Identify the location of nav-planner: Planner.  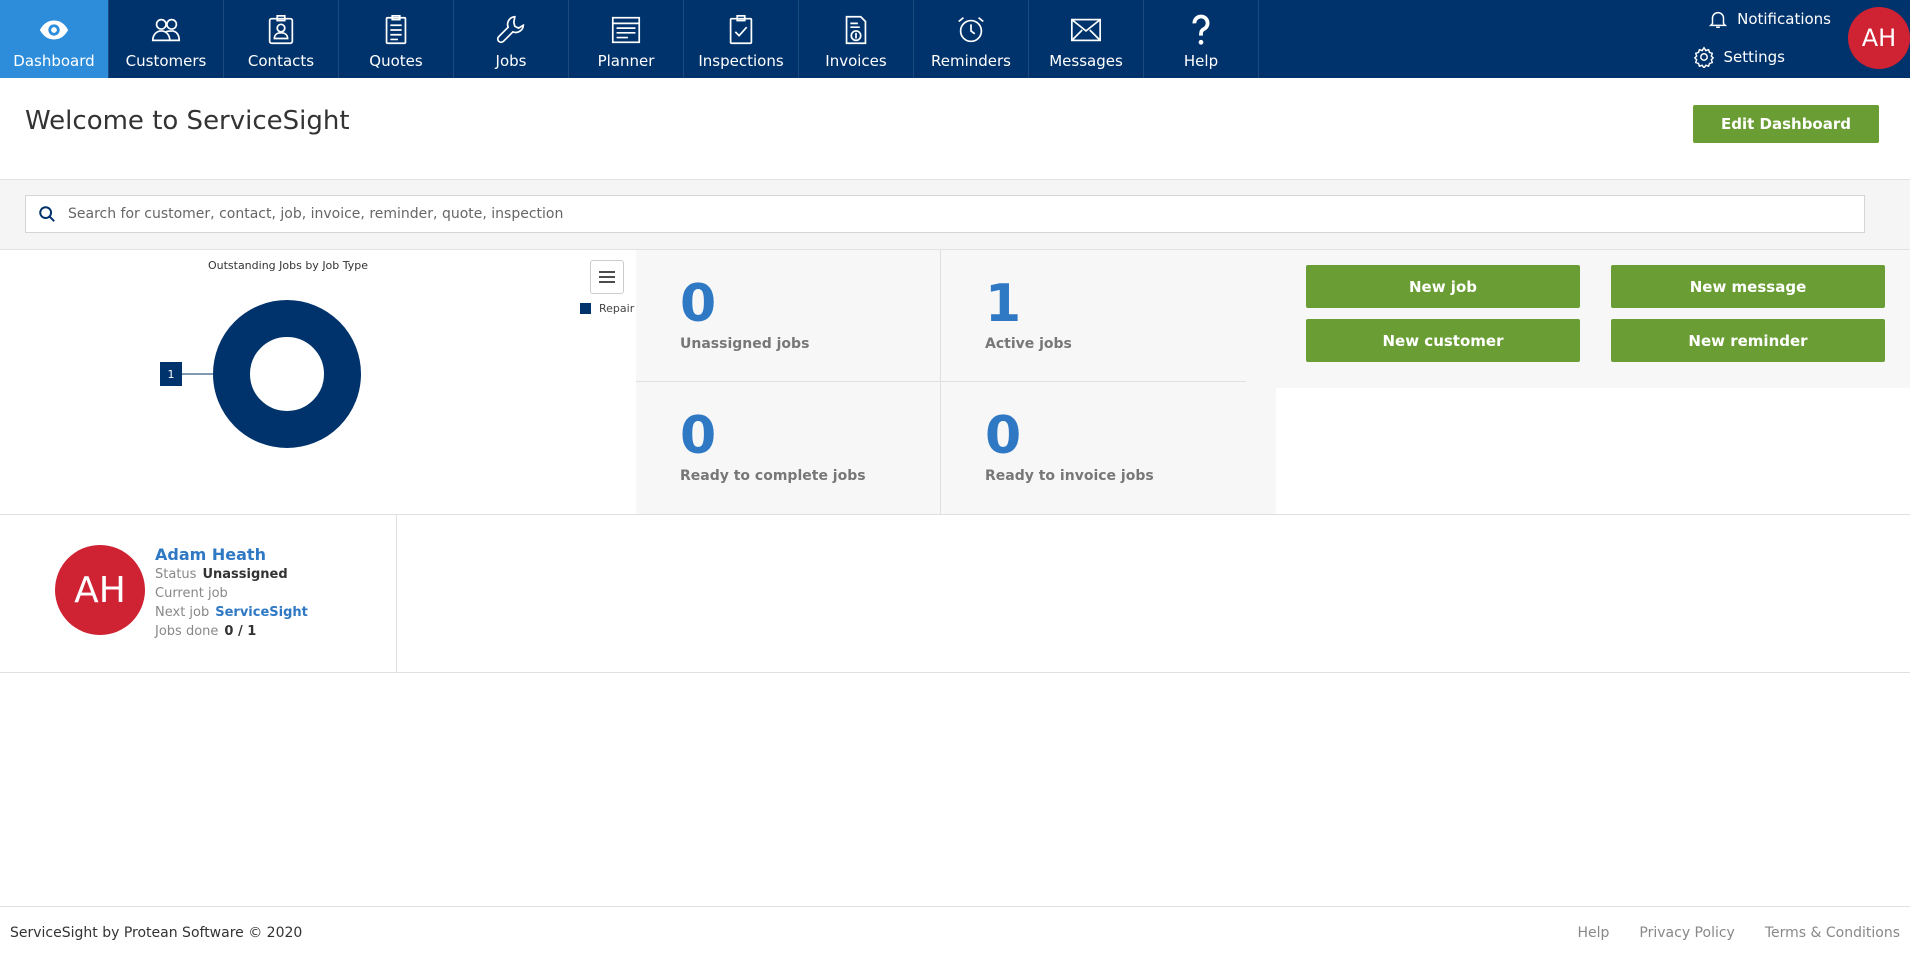
(626, 39).